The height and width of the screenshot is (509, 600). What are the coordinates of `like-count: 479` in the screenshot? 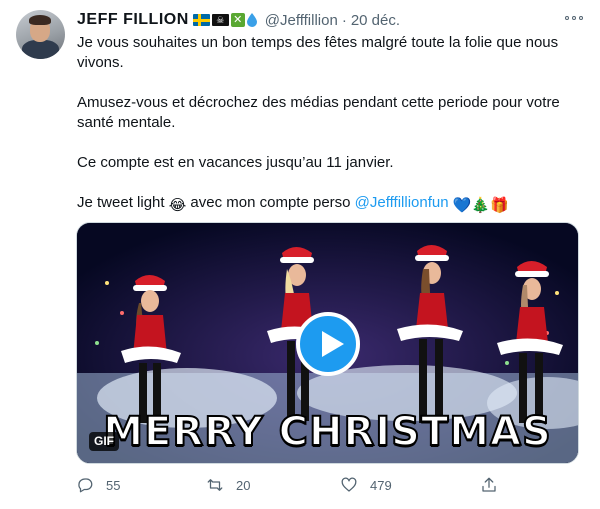 It's located at (381, 485).